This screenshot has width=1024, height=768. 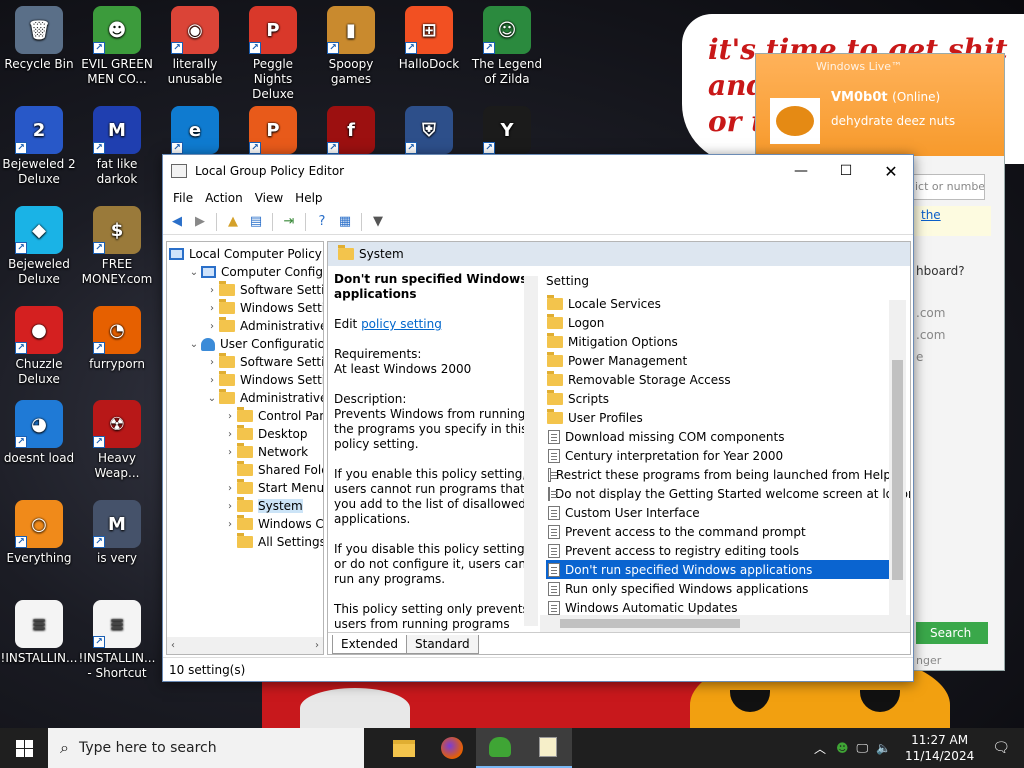 I want to click on tree-item: › Control Panel, so click(x=273, y=416).